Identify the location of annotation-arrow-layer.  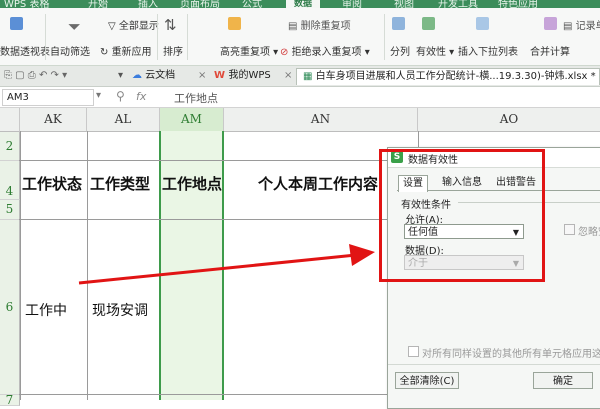
(226, 264).